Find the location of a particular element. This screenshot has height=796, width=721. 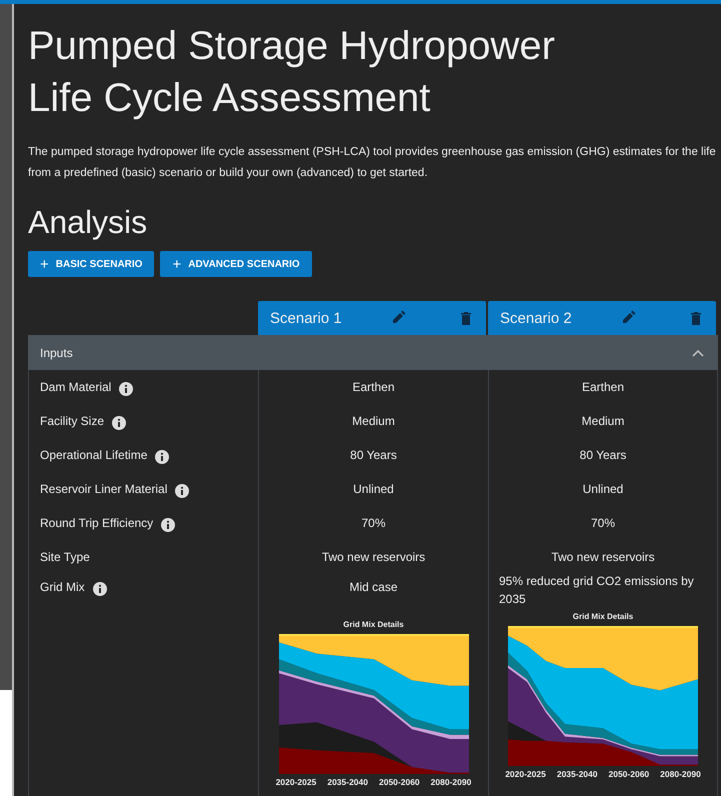

section-title: Analysis is located at coordinates (88, 222).